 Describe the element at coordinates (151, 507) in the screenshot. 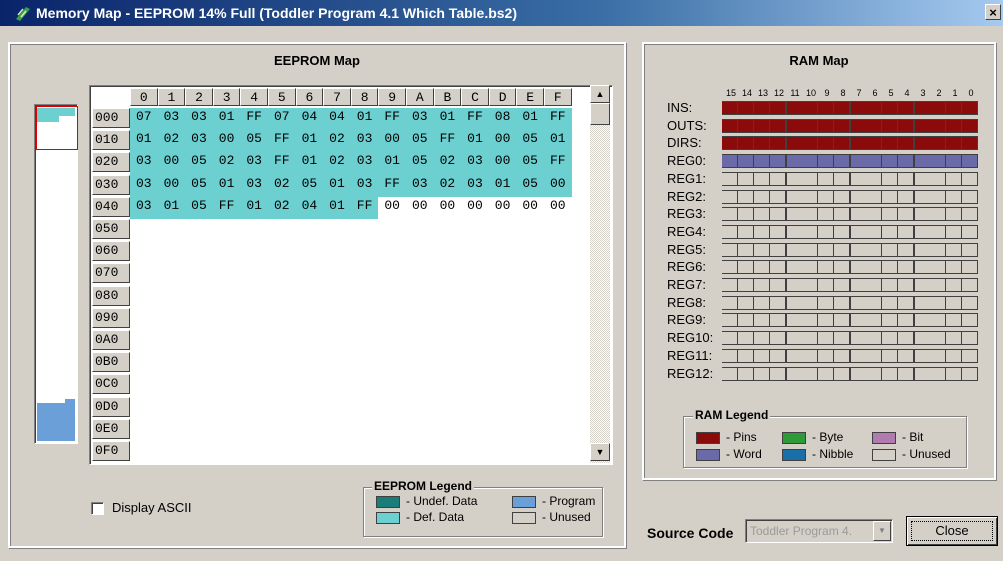

I see `display-ascii-label: Display ASCII` at that location.